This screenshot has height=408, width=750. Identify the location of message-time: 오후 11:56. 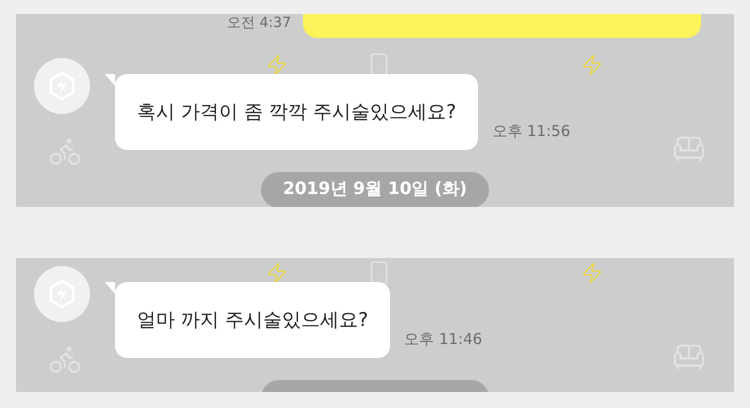
(531, 131).